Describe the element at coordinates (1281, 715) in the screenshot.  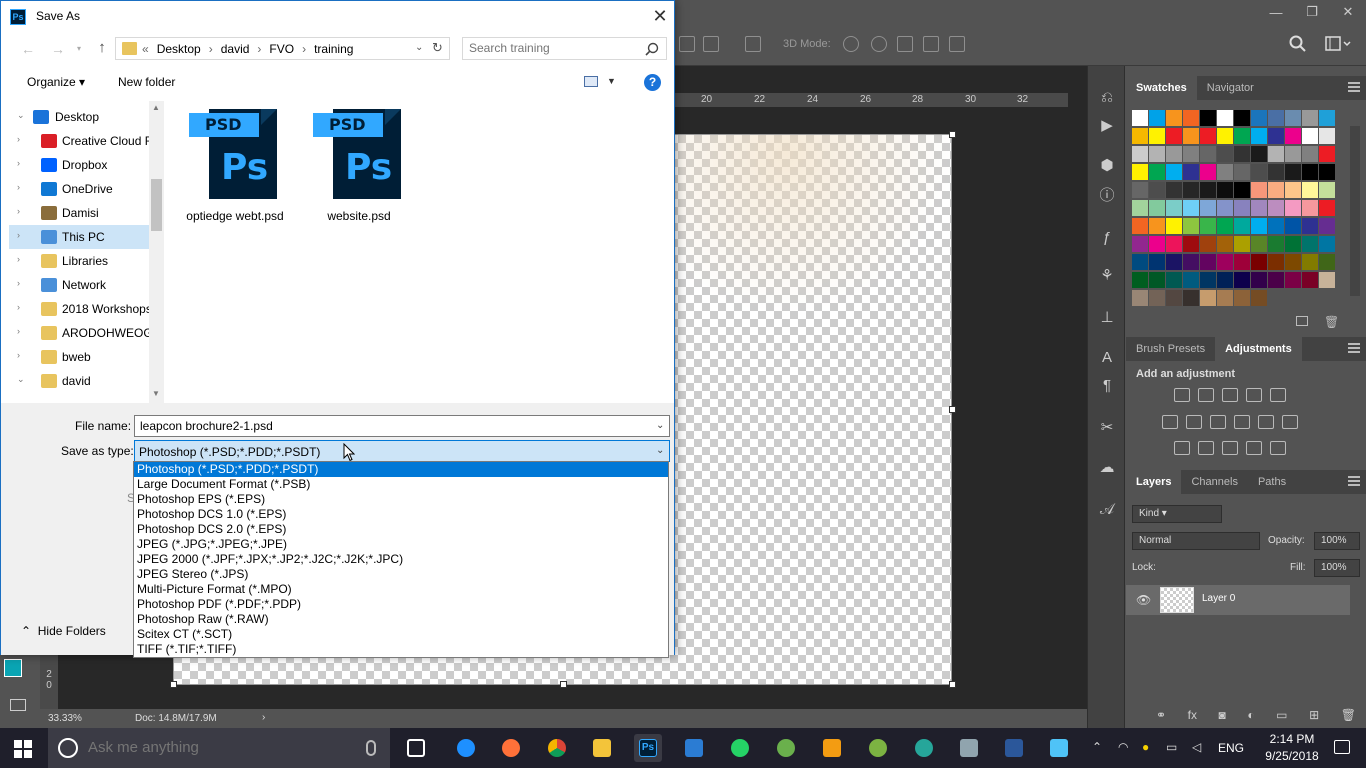
I see `group-folder-icon: ▭` at that location.